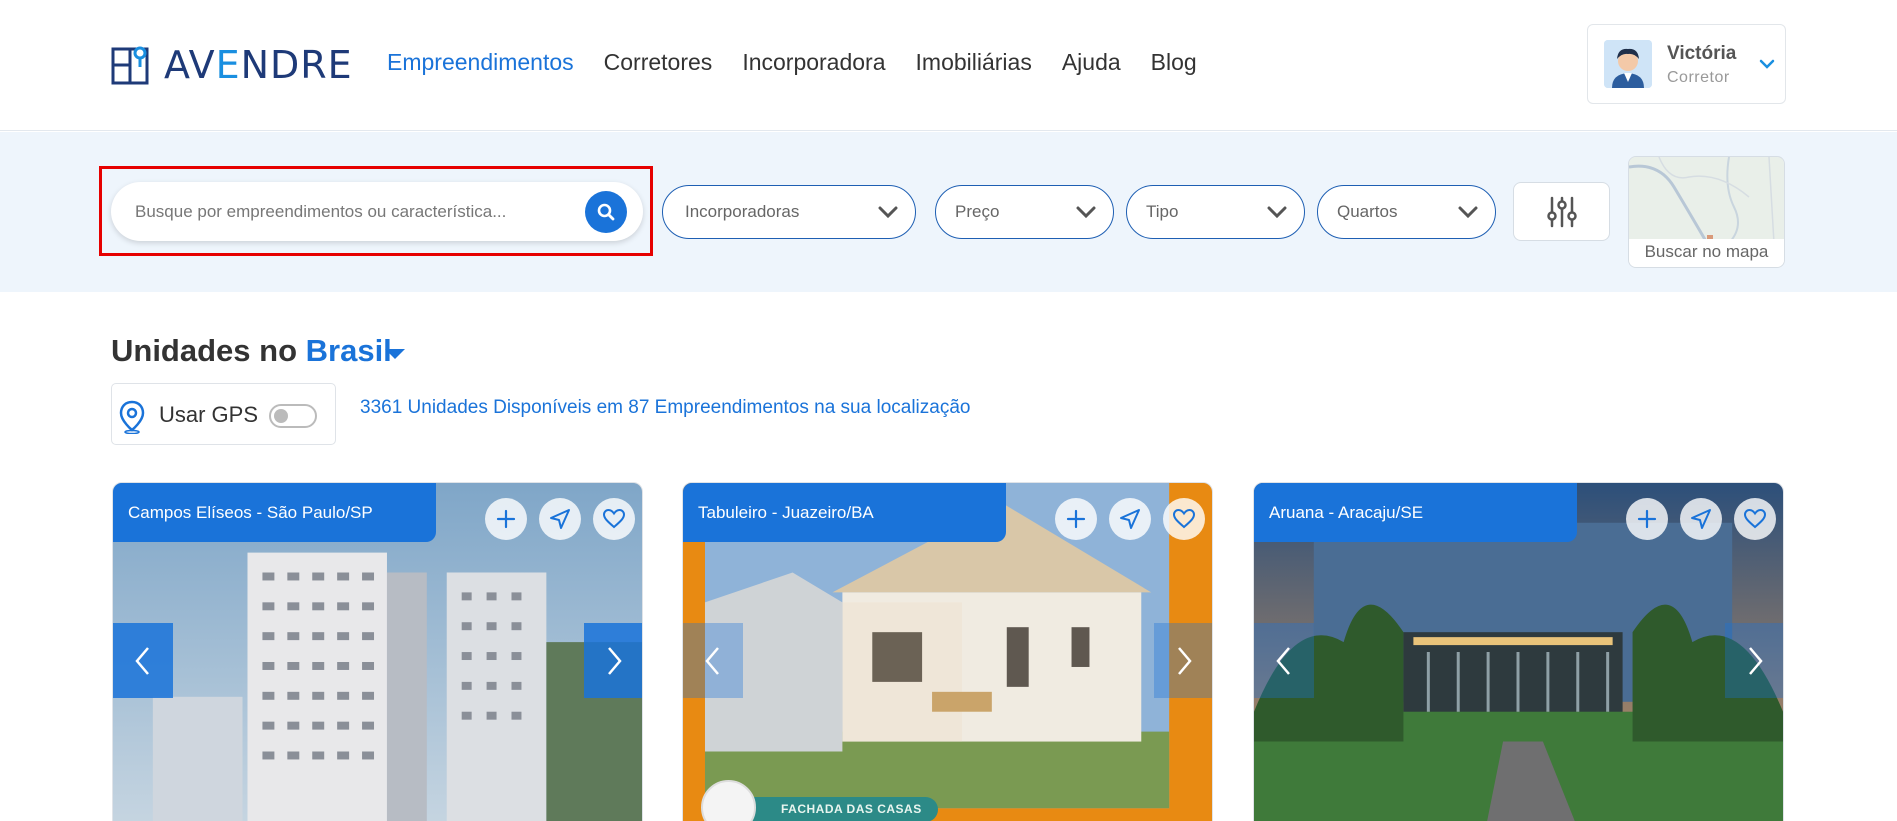 This screenshot has width=1897, height=821. Describe the element at coordinates (395, 354) in the screenshot. I see `caret-down-icon` at that location.